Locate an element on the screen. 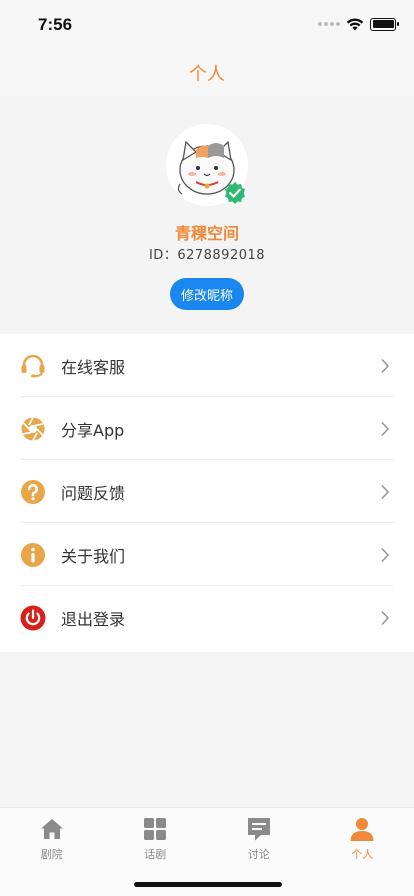  status-icons is located at coordinates (358, 24).